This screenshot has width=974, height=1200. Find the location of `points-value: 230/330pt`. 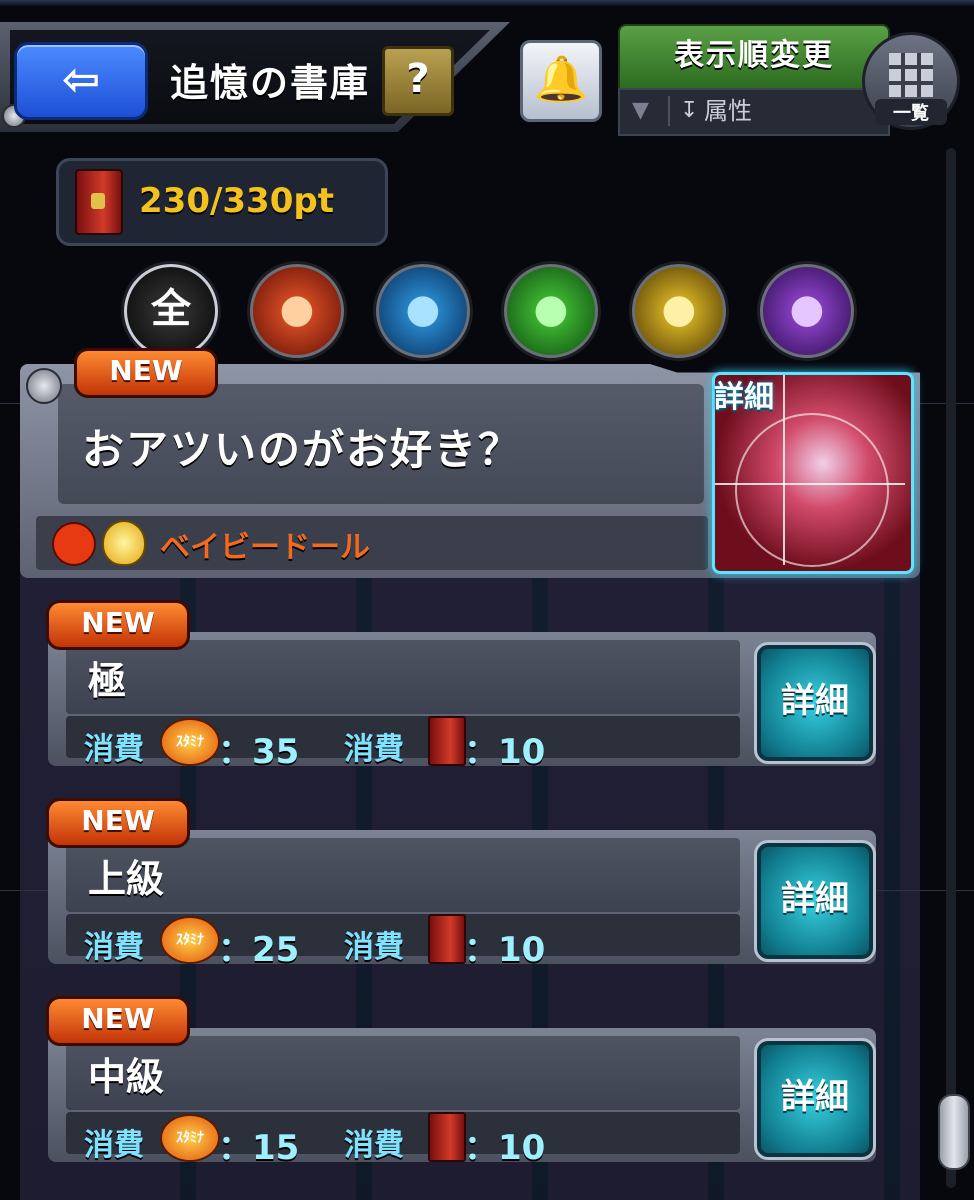

points-value: 230/330pt is located at coordinates (236, 201).